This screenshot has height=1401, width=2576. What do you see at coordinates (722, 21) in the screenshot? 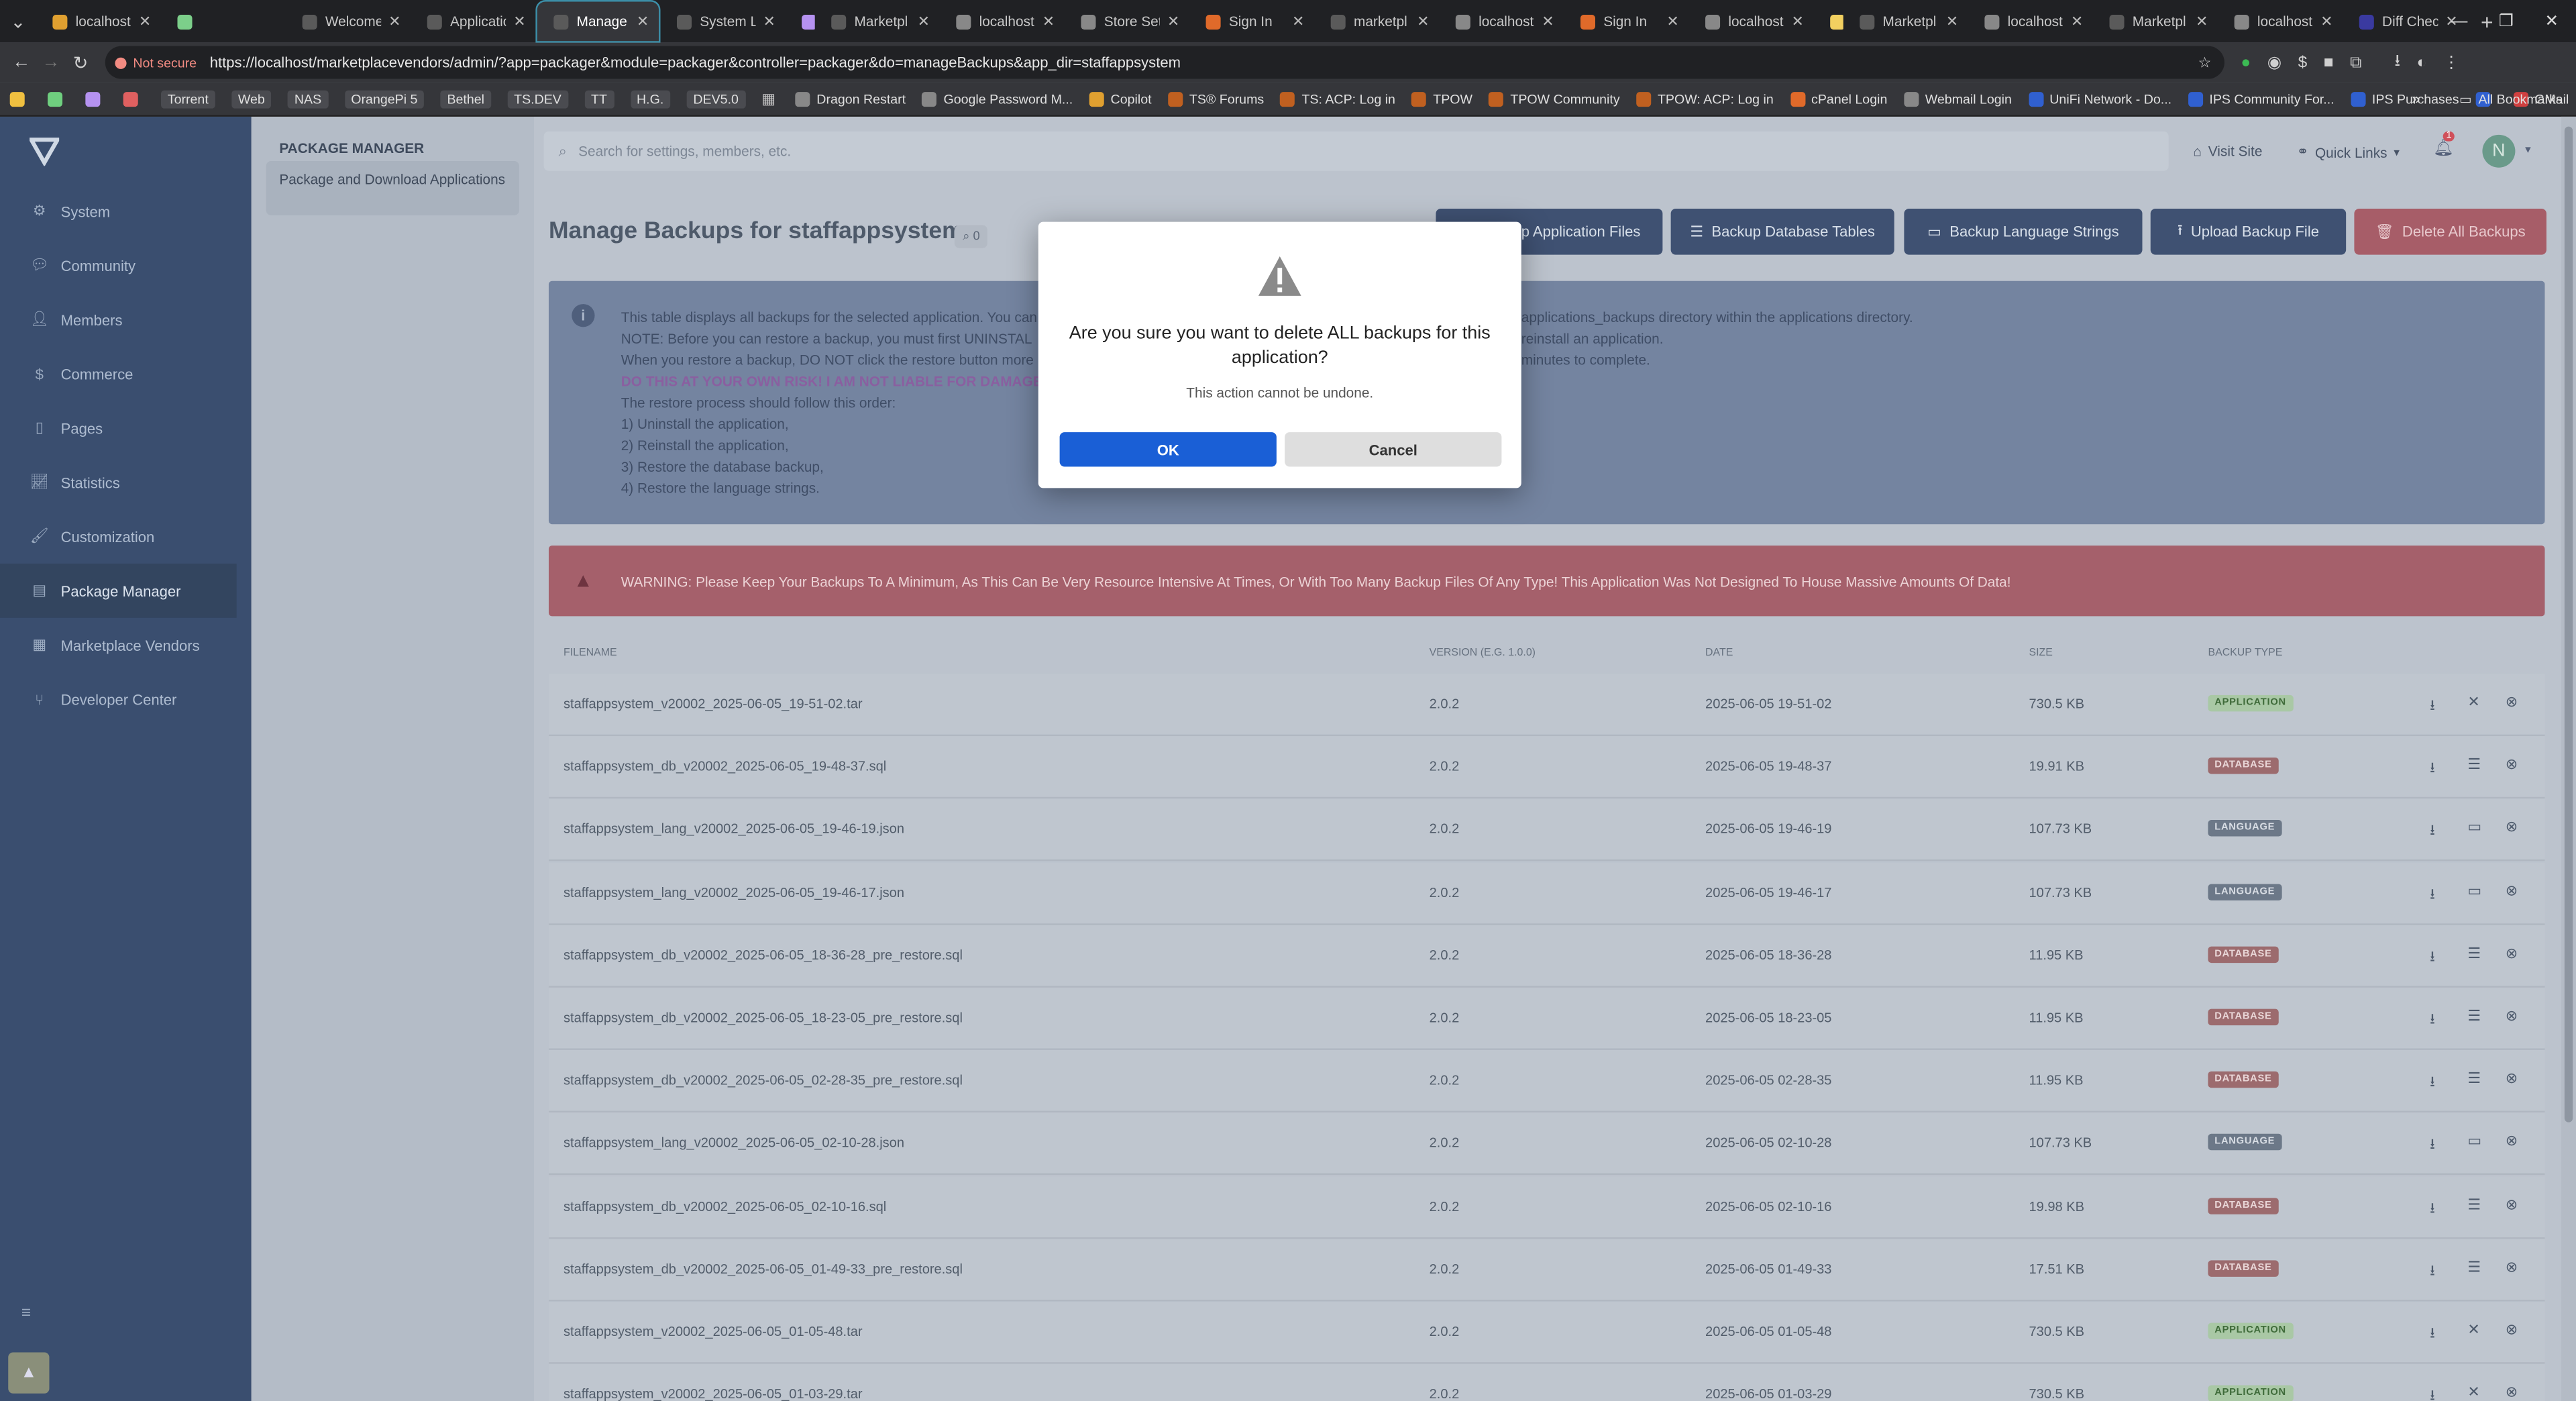
I see `browser-tab: System Lo ✕` at bounding box center [722, 21].